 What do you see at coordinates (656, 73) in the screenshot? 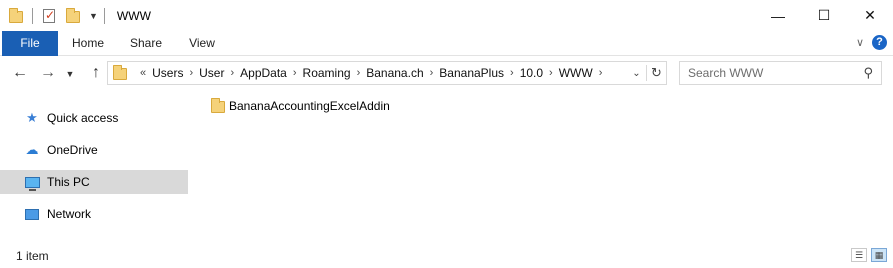
I see `refresh-icon: ↻` at bounding box center [656, 73].